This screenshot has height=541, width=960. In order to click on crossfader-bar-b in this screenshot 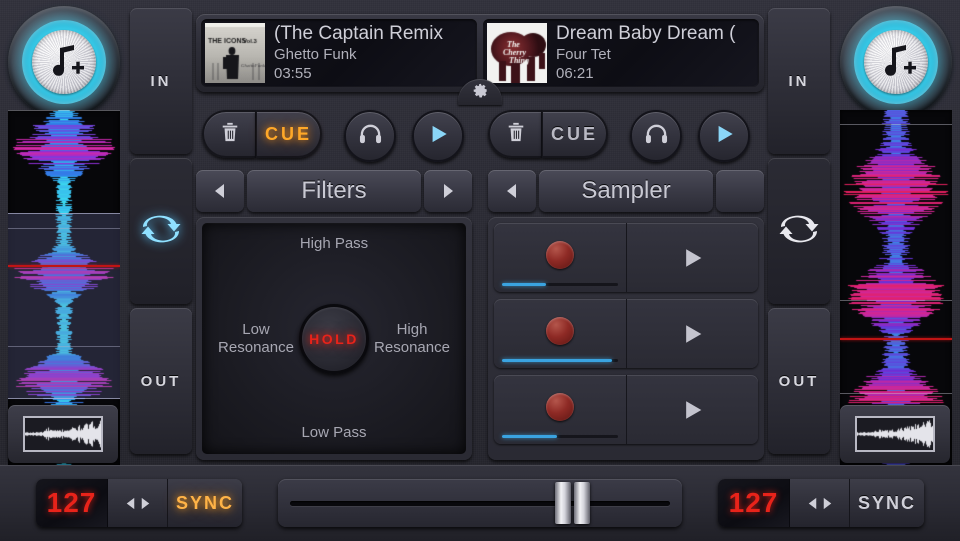, I will do `click(582, 503)`.